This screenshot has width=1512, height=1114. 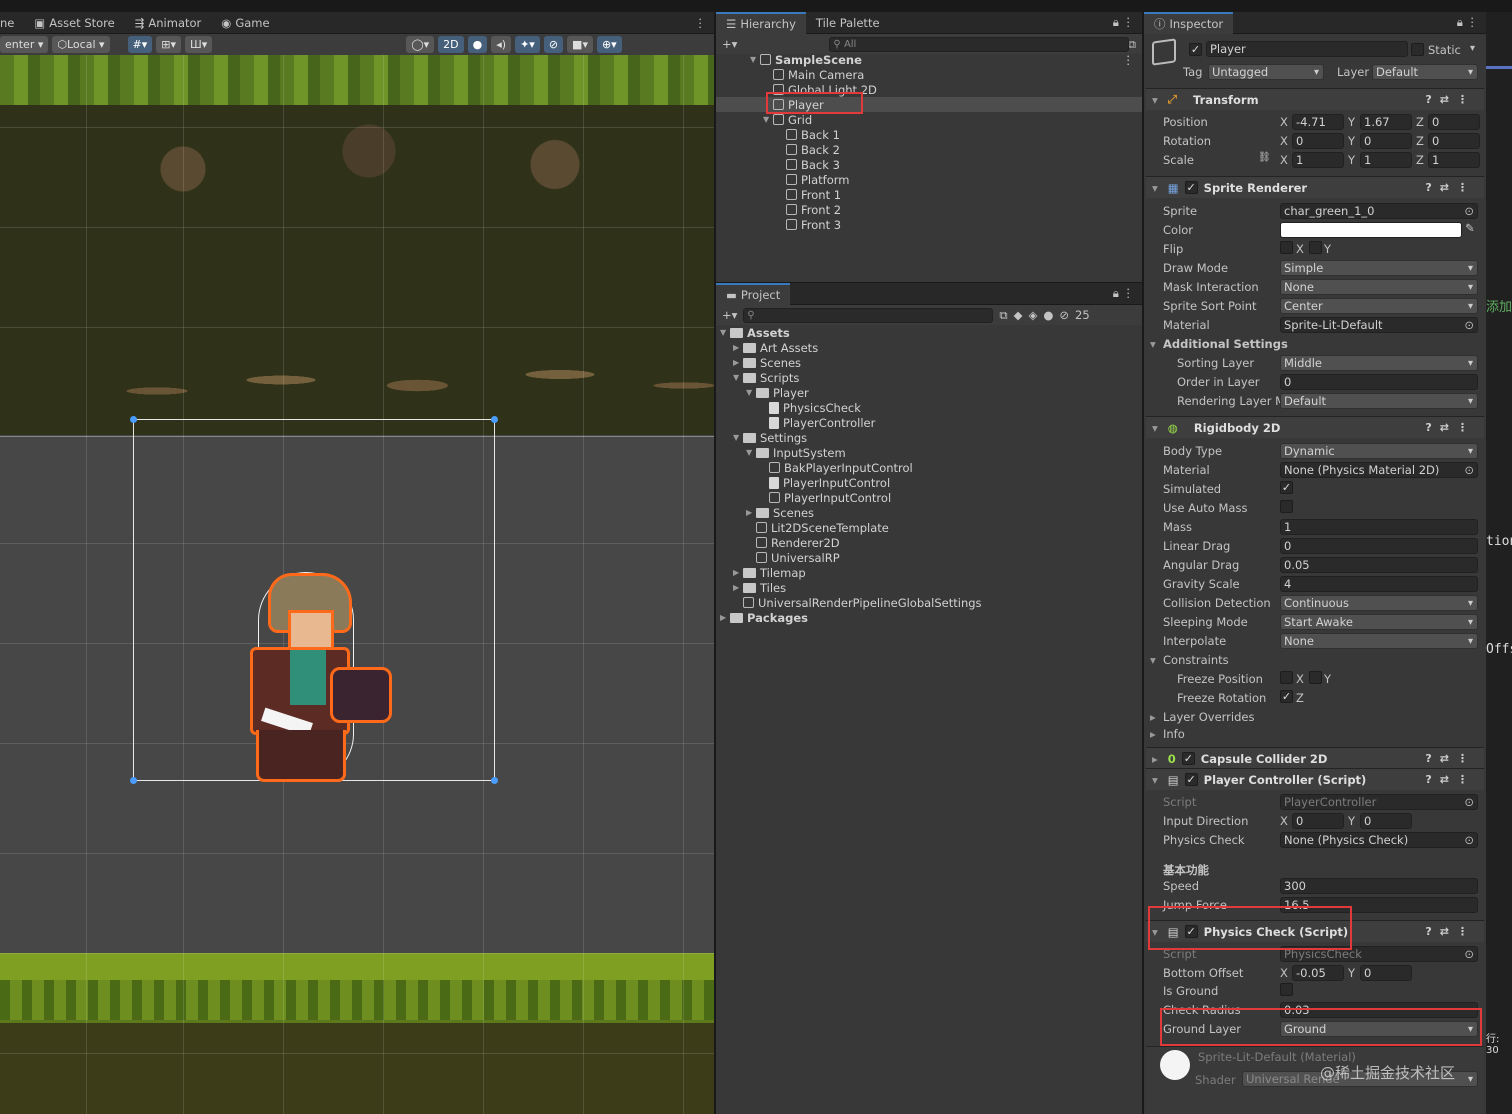 I want to click on project-item: ▼ Assets, so click(x=929, y=332).